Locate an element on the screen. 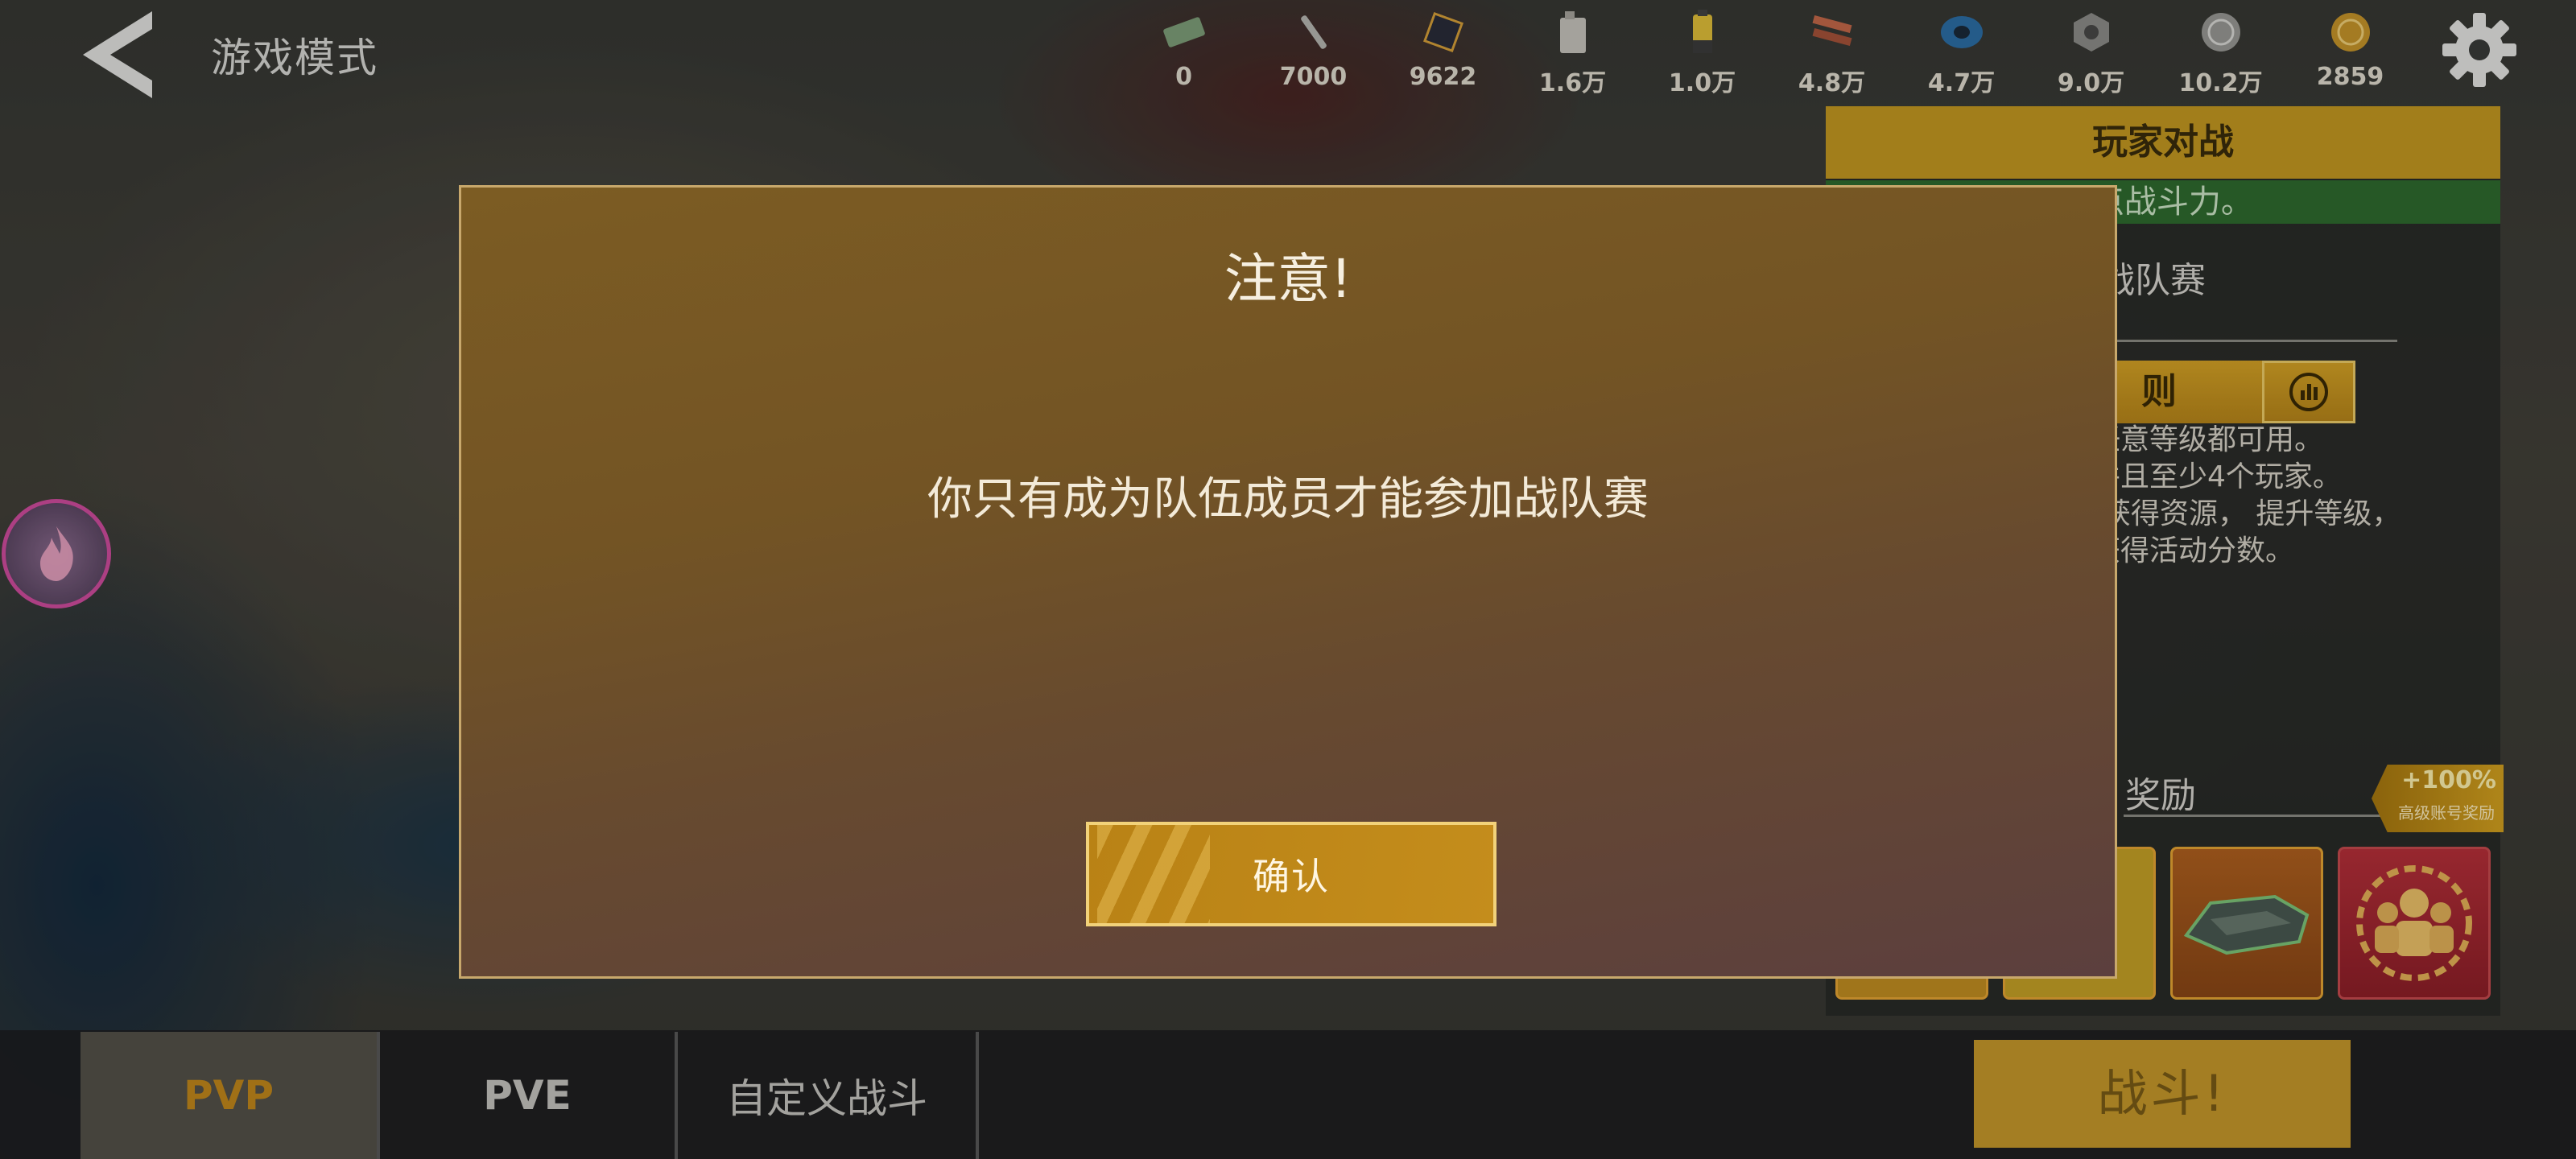 This screenshot has height=1159, width=2576. dialog-title: 注意! is located at coordinates (1288, 279).